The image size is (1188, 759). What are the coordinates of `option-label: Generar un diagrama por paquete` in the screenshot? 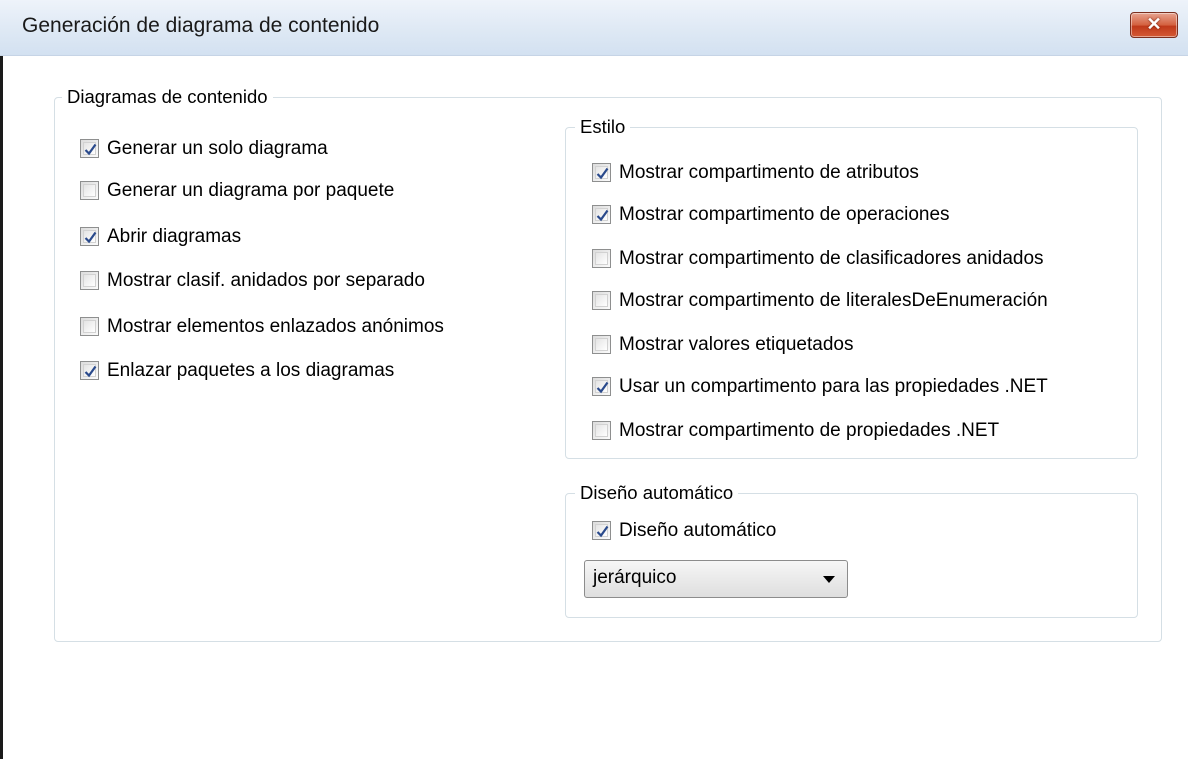 It's located at (251, 190).